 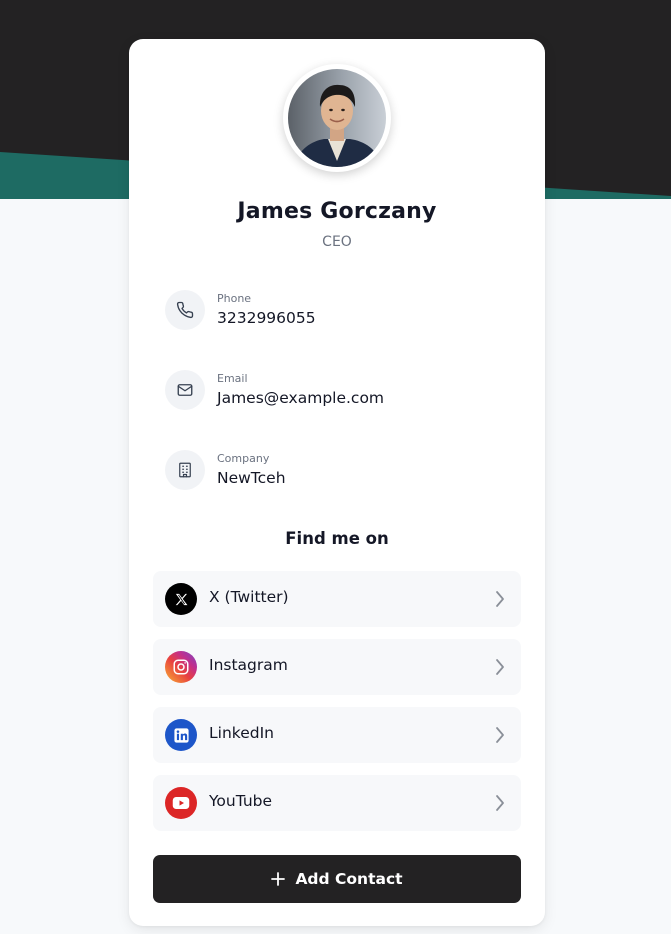 I want to click on profile-role: CEO, so click(x=337, y=242).